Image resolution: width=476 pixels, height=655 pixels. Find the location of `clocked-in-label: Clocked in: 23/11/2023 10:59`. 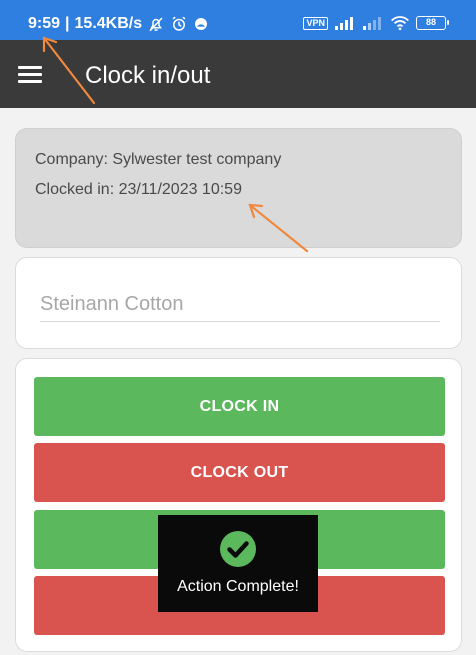

clocked-in-label: Clocked in: 23/11/2023 10:59 is located at coordinates (138, 189).